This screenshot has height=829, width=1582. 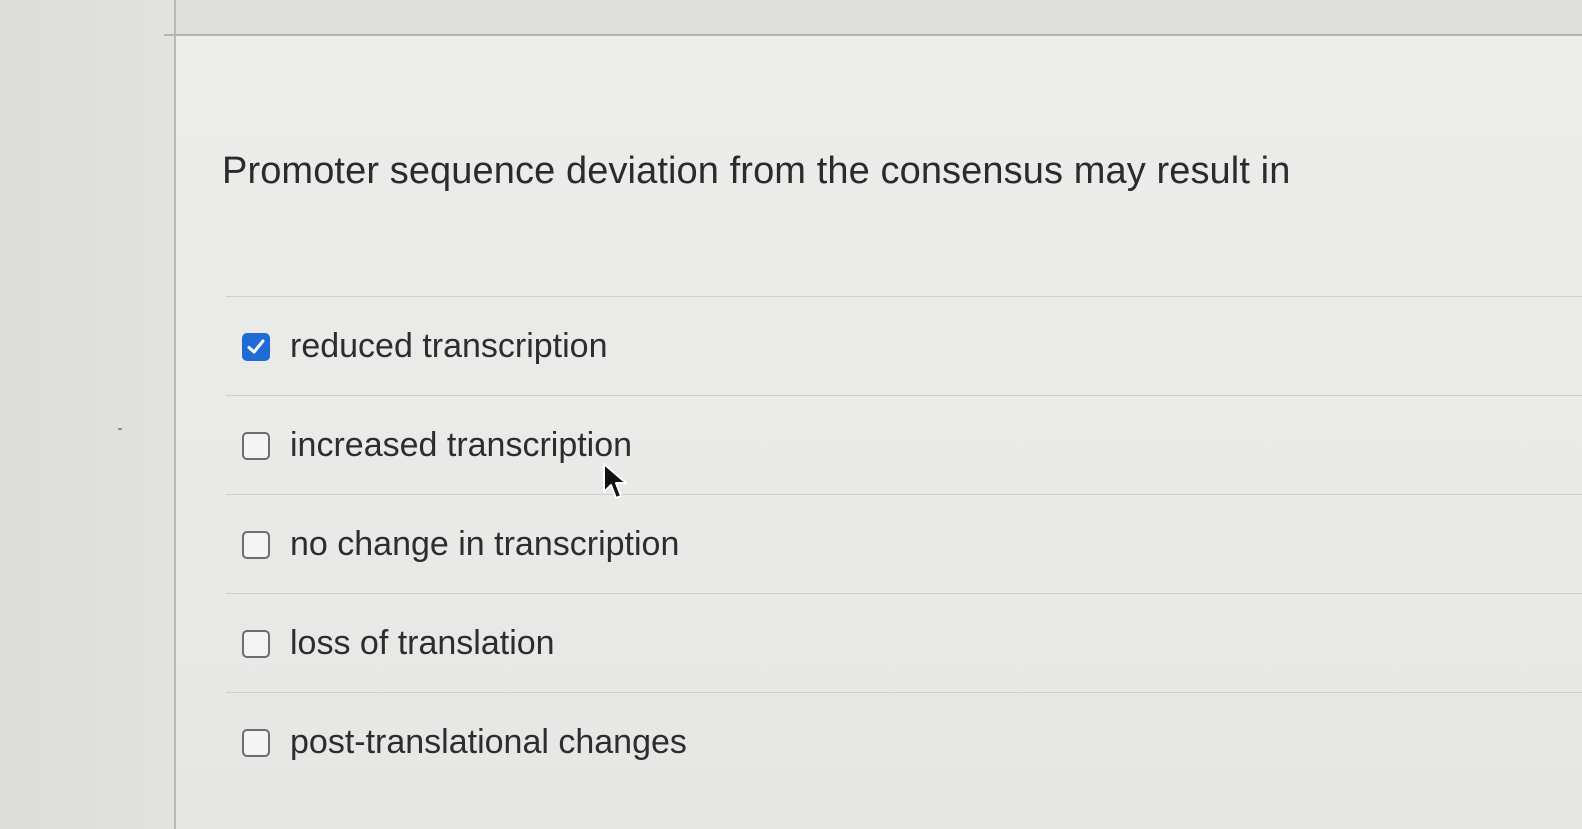 What do you see at coordinates (615, 481) in the screenshot?
I see `mouse-pointer-icon` at bounding box center [615, 481].